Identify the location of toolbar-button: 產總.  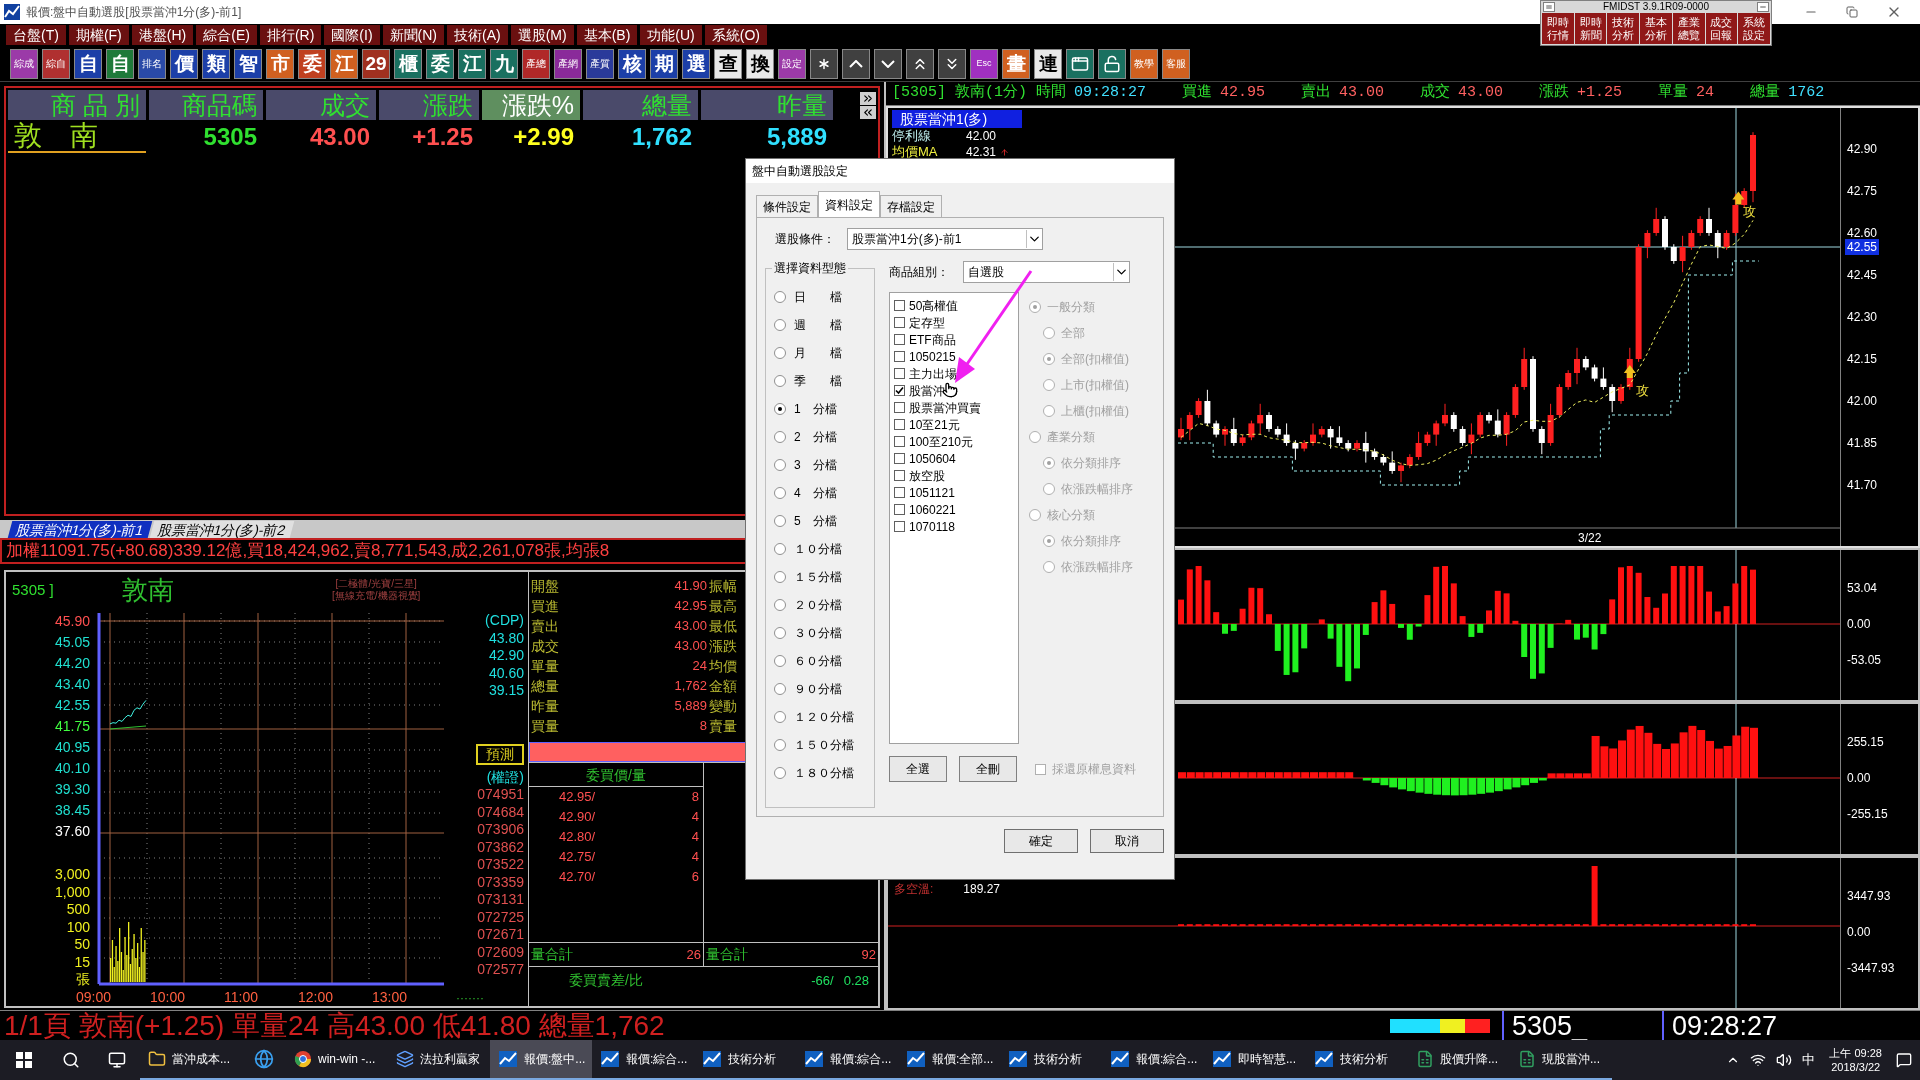
(536, 63).